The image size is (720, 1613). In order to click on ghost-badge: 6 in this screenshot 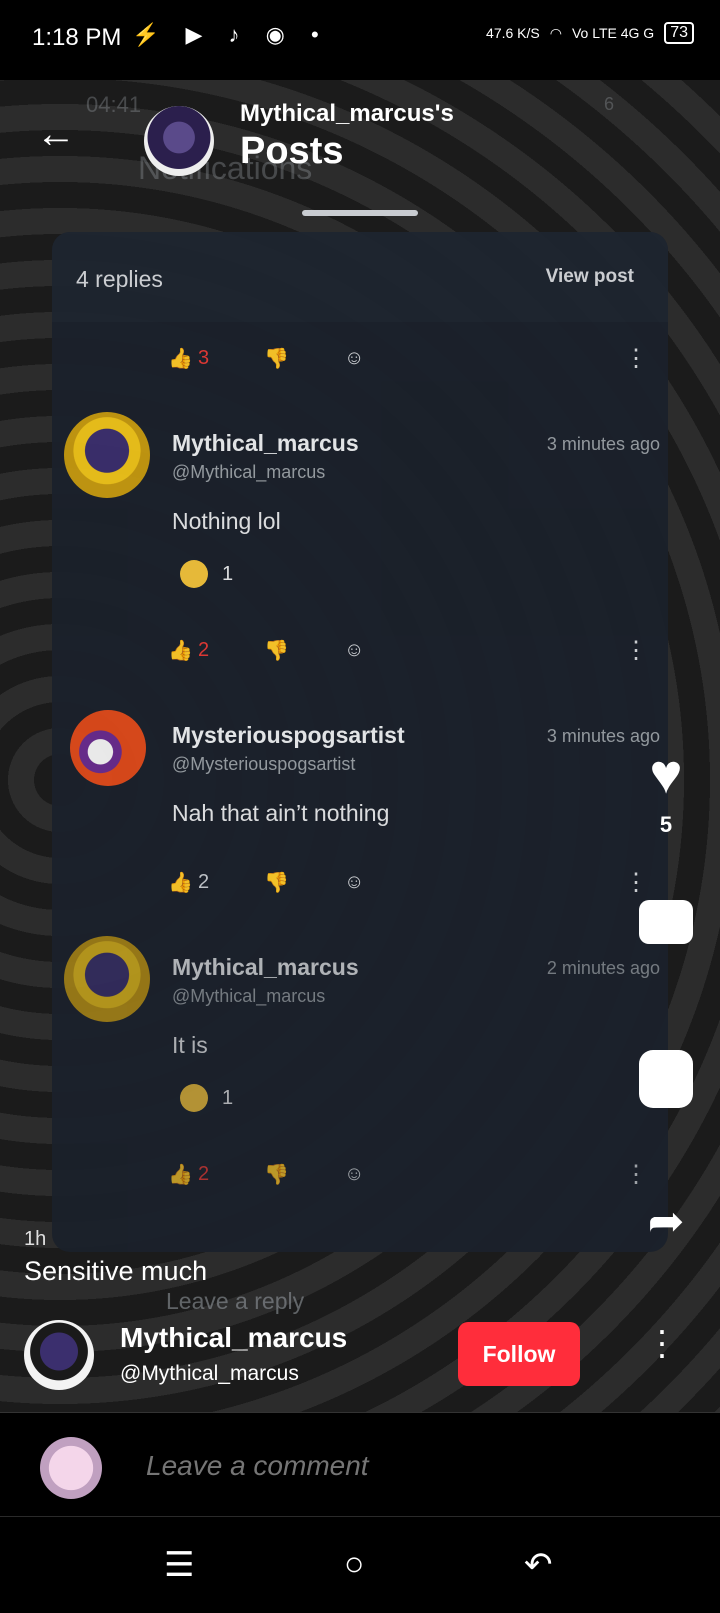, I will do `click(609, 104)`.